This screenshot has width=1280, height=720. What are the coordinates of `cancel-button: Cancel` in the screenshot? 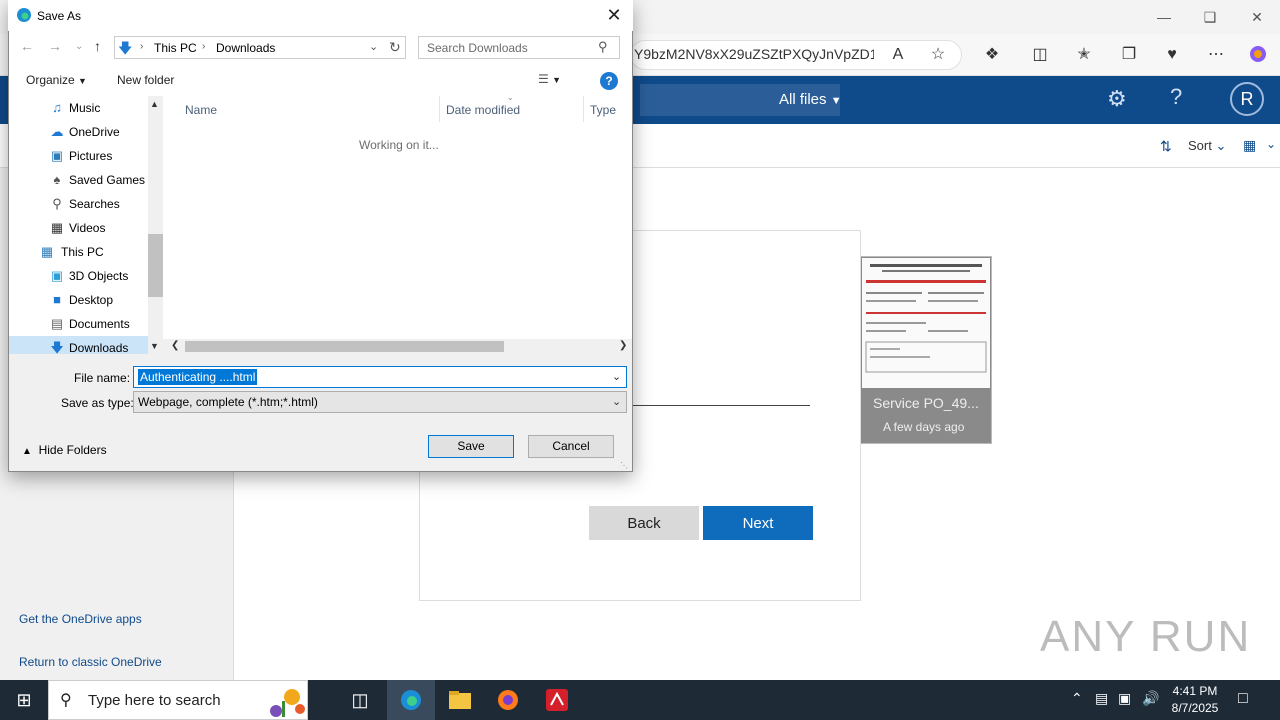 It's located at (571, 446).